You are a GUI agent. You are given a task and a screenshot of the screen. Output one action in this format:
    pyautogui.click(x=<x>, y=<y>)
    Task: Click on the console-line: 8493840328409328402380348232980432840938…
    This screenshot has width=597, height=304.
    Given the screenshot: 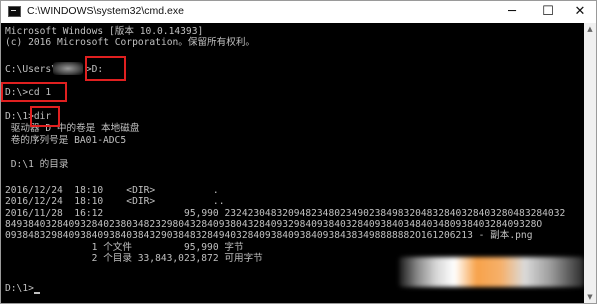 What is the action you would take?
    pyautogui.click(x=274, y=224)
    